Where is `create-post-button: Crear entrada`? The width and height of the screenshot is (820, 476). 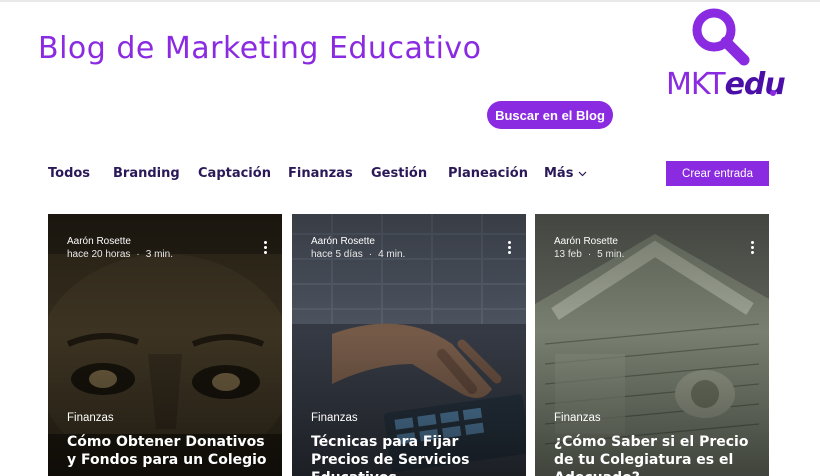 create-post-button: Crear entrada is located at coordinates (717, 173).